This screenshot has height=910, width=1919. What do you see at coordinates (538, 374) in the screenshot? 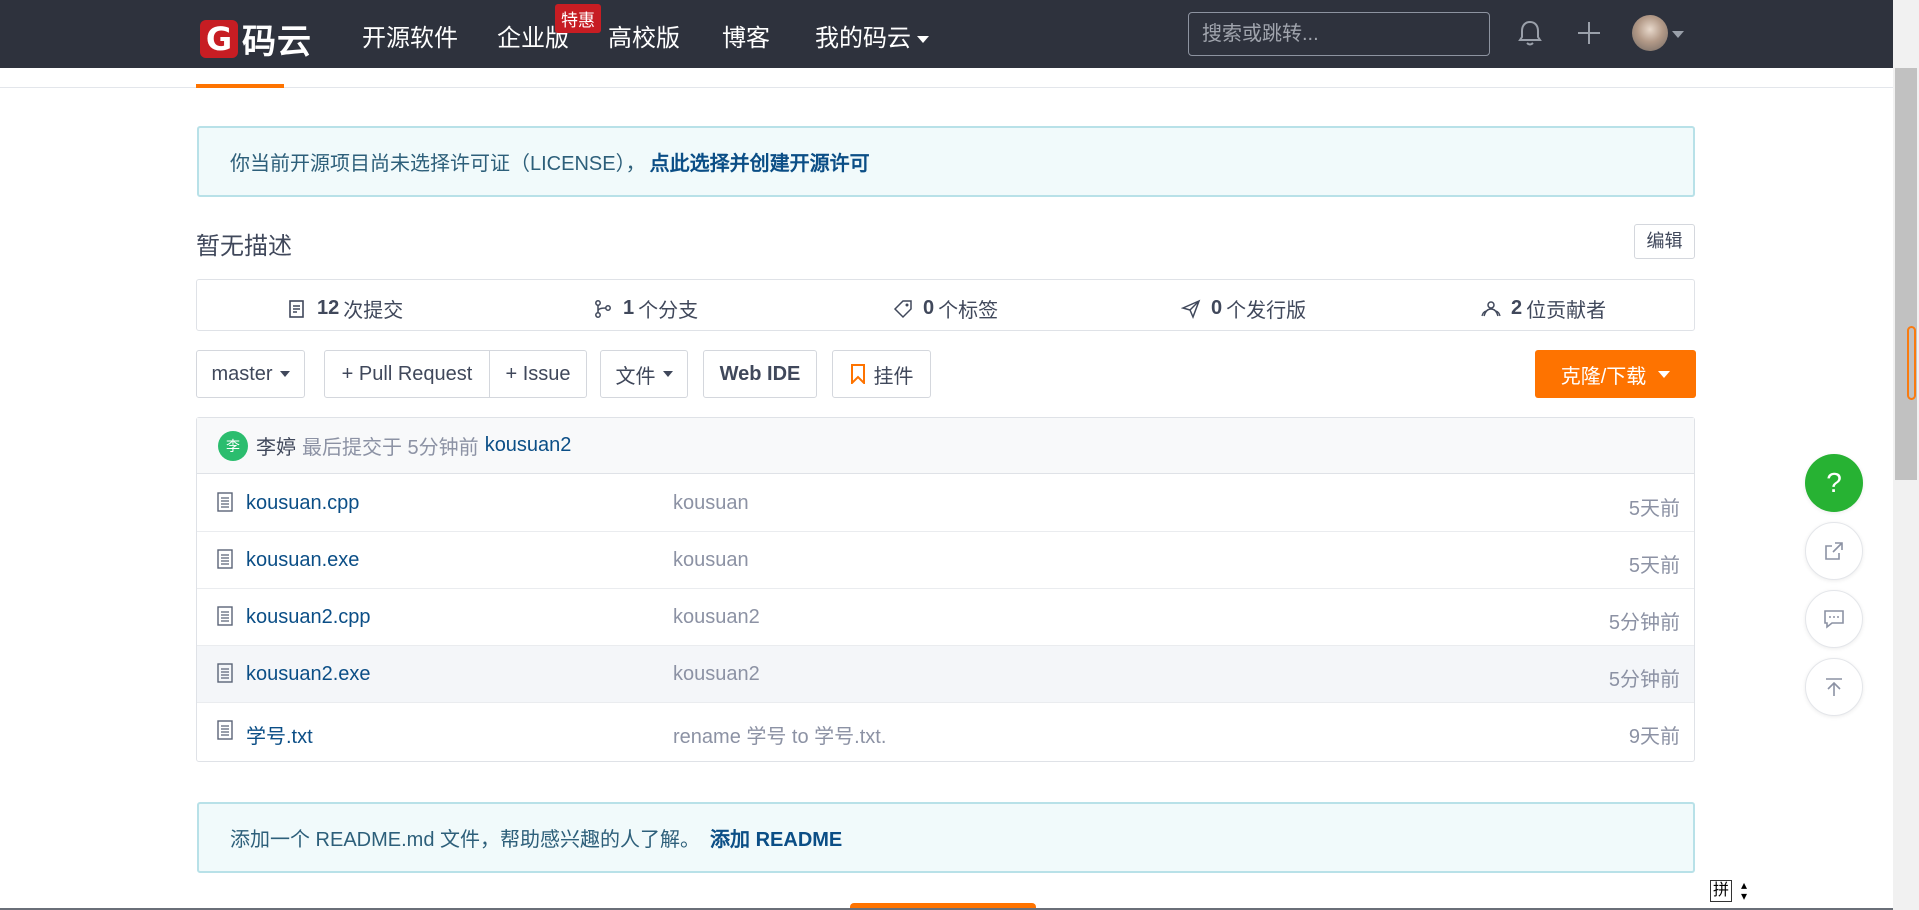
I see `issue-button: + Issue` at bounding box center [538, 374].